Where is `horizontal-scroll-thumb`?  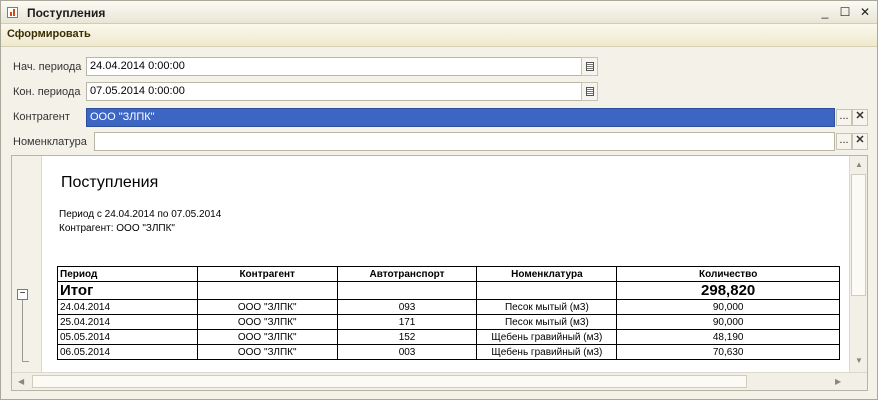
horizontal-scroll-thumb is located at coordinates (389, 381).